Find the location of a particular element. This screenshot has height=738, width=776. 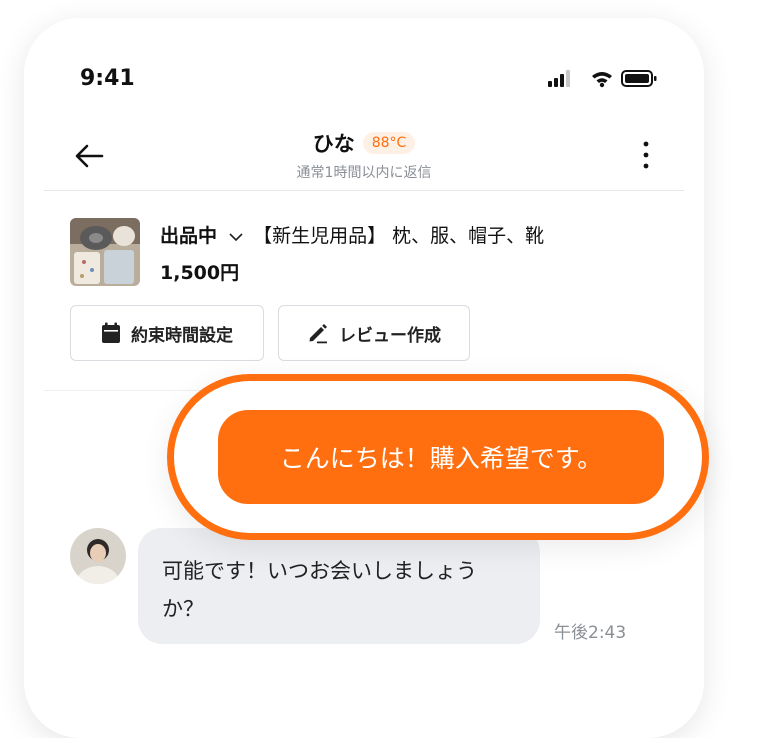

schedule-button: 約束時間設定 is located at coordinates (167, 333).